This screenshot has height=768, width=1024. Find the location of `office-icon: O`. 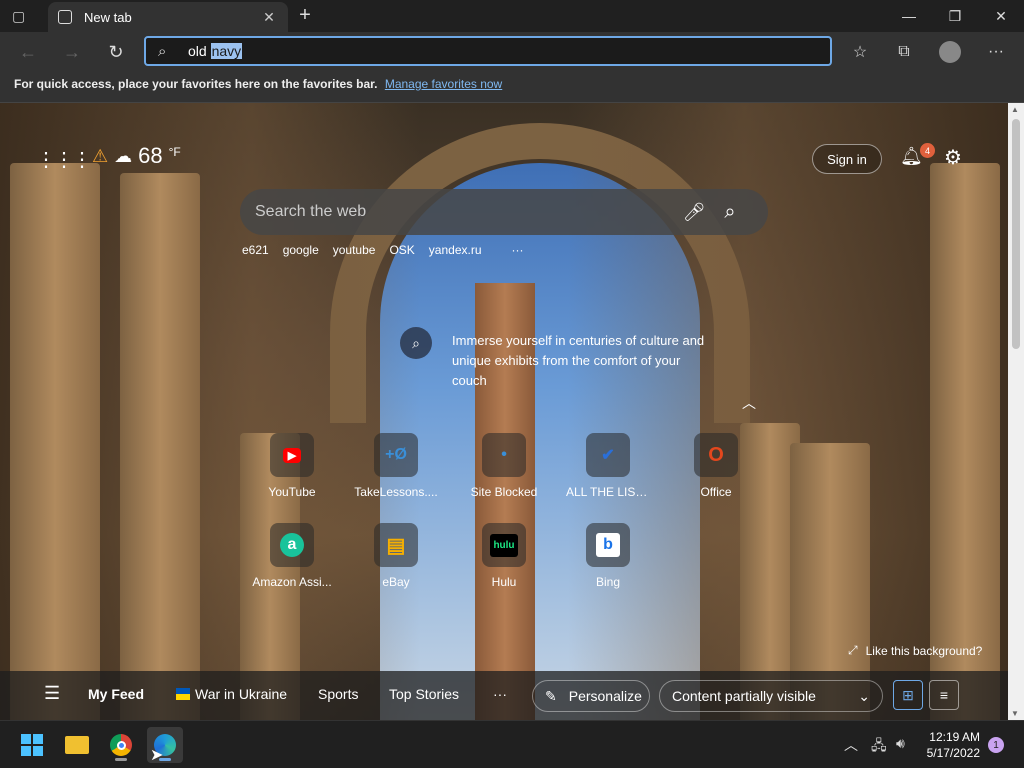

office-icon: O is located at coordinates (716, 455).